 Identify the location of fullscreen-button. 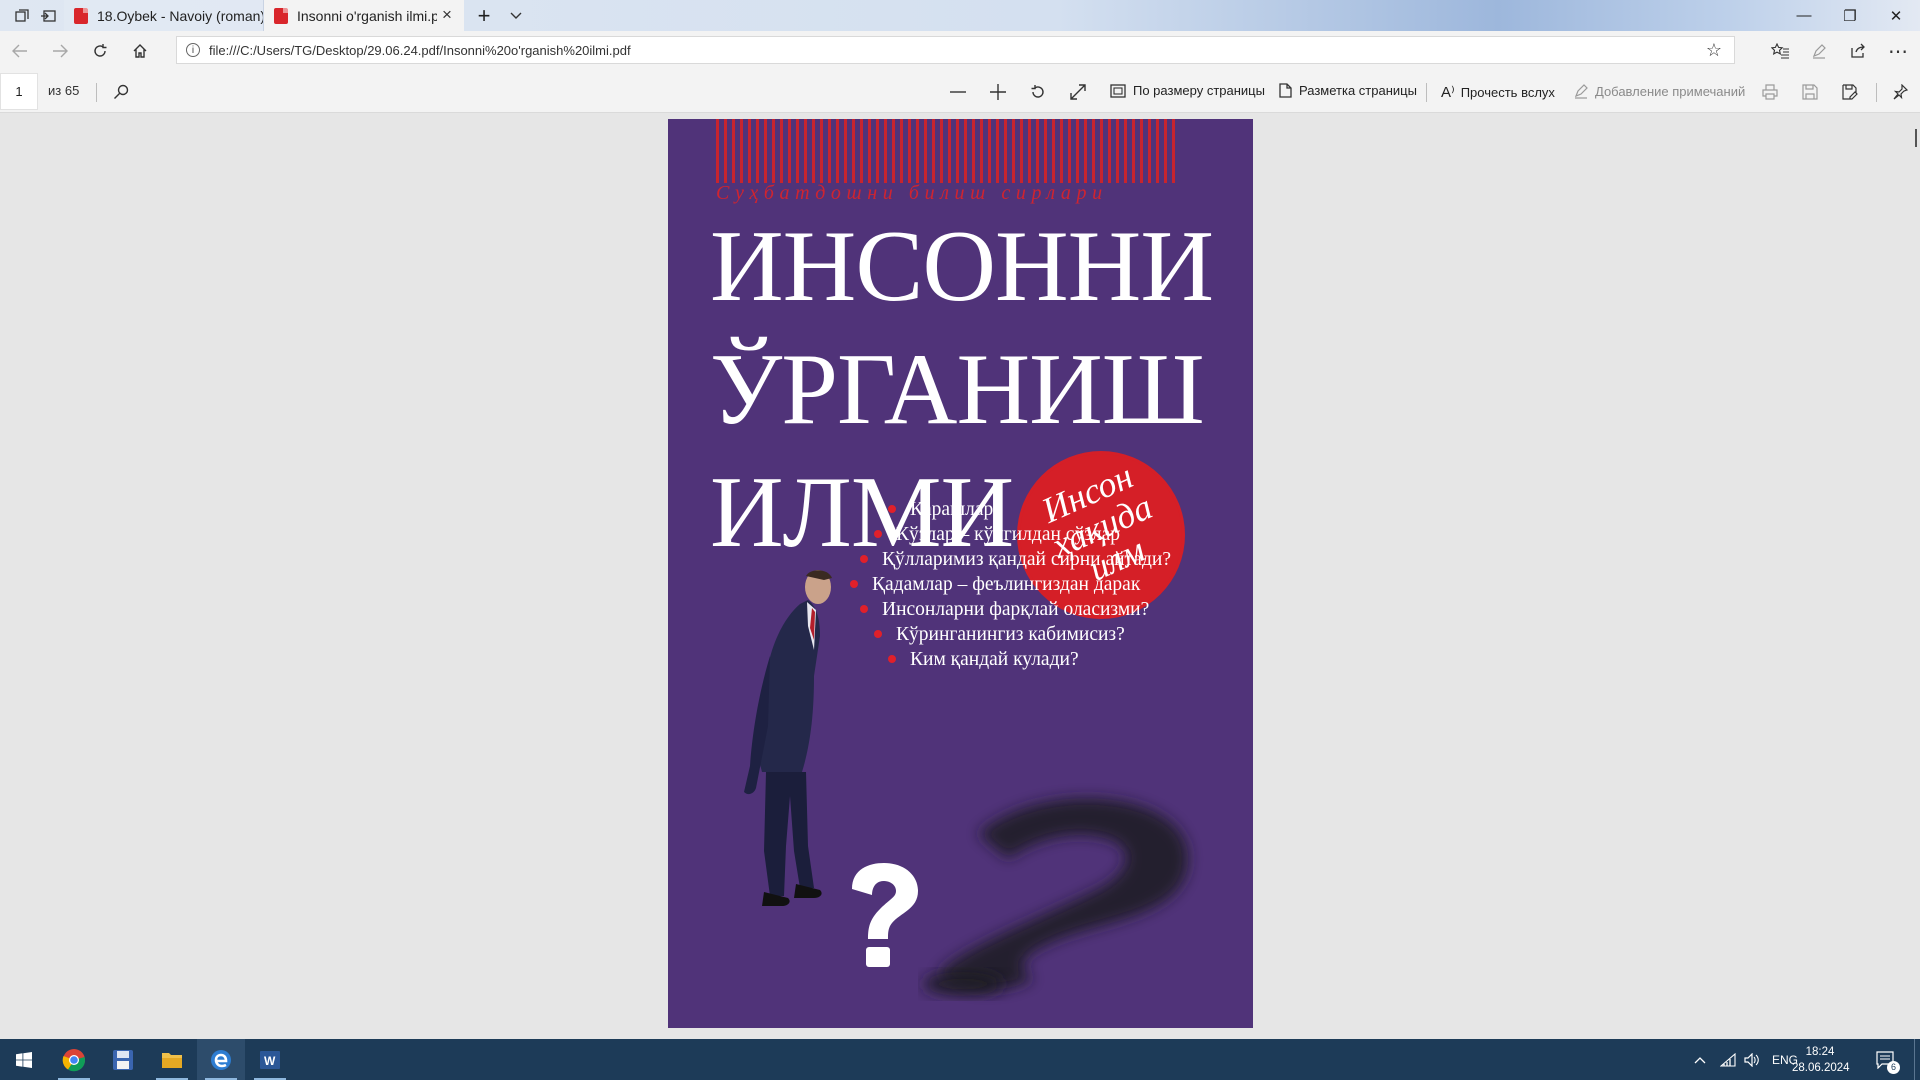
(1078, 92).